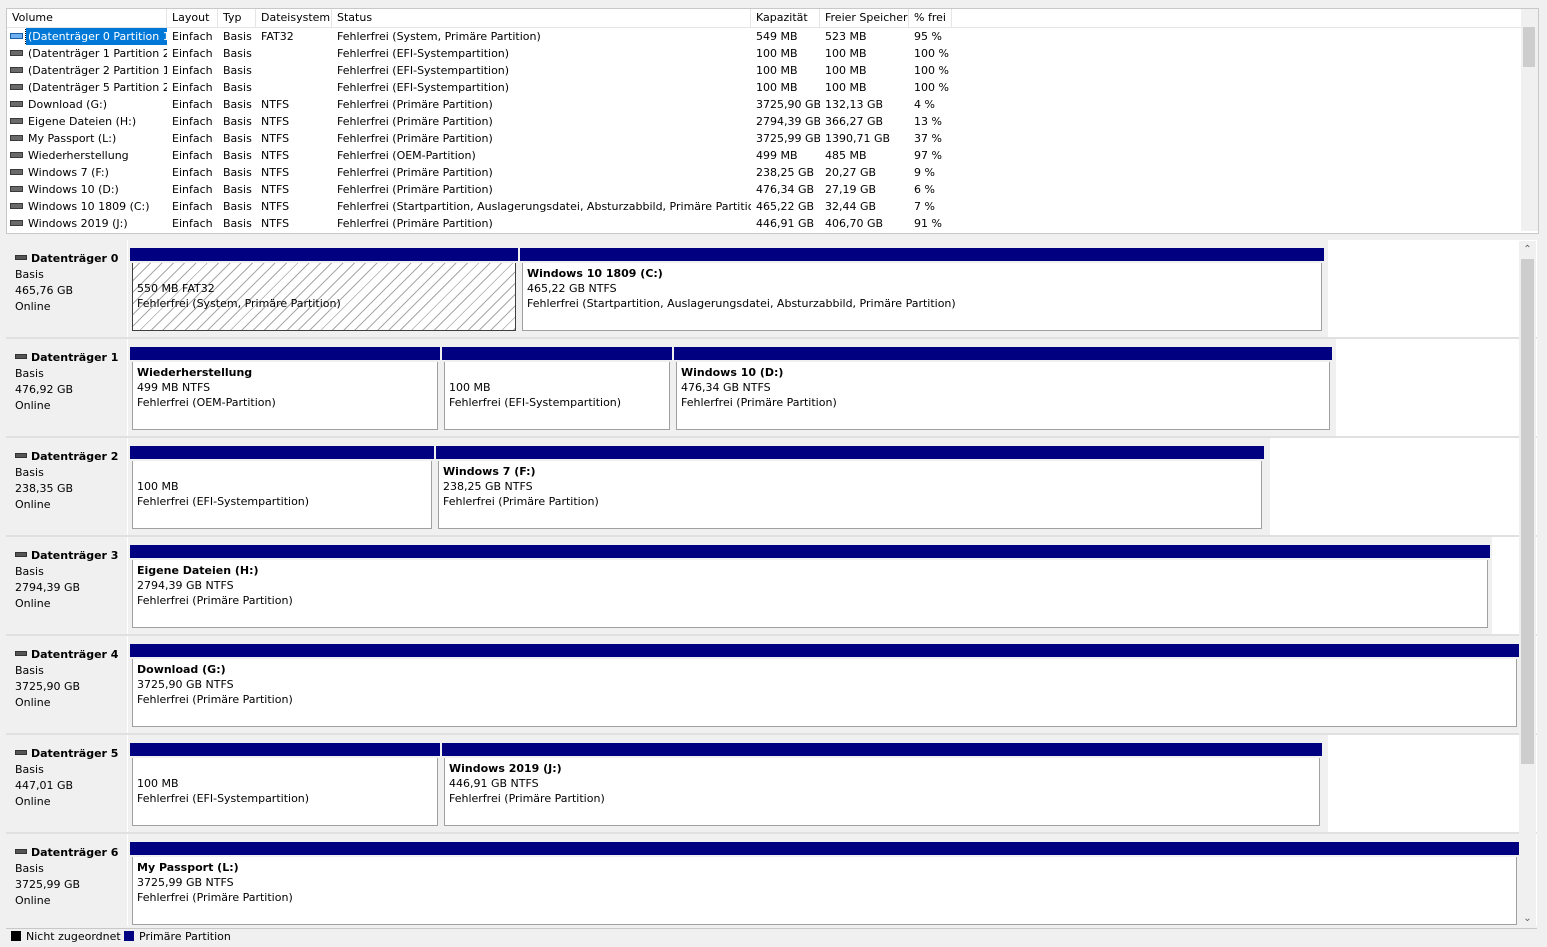 The height and width of the screenshot is (947, 1547). What do you see at coordinates (1529, 120) in the screenshot?
I see `volume-list-scrollbar` at bounding box center [1529, 120].